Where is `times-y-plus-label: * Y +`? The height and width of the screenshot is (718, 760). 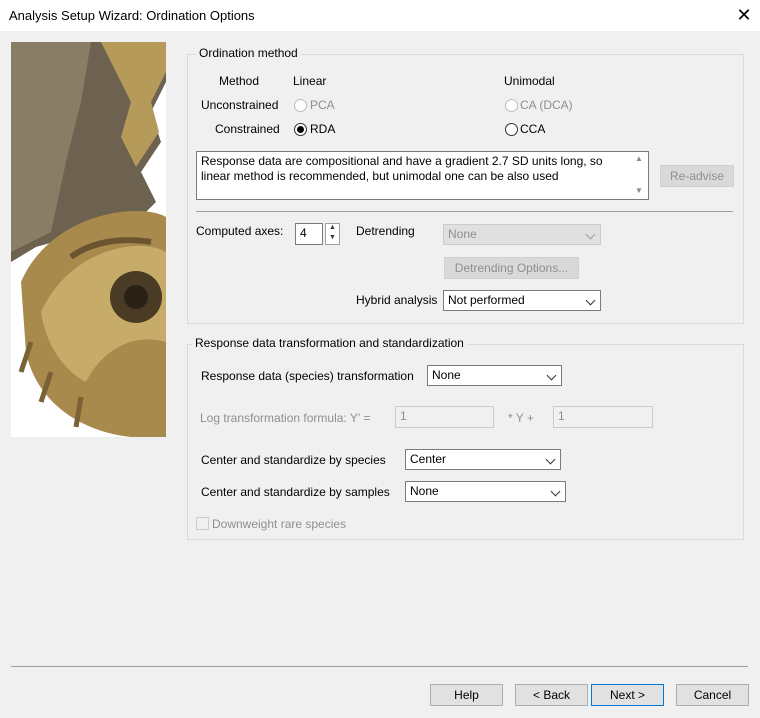 times-y-plus-label: * Y + is located at coordinates (521, 418).